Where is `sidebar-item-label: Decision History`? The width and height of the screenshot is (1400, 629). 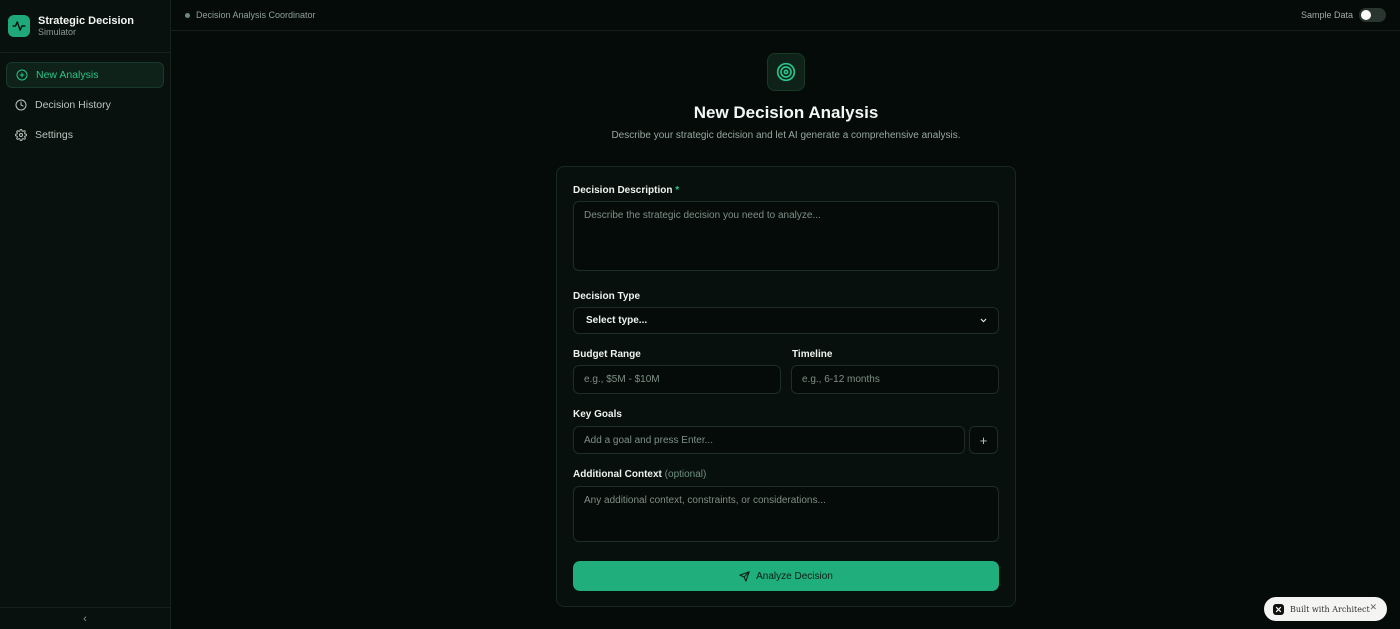 sidebar-item-label: Decision History is located at coordinates (73, 105).